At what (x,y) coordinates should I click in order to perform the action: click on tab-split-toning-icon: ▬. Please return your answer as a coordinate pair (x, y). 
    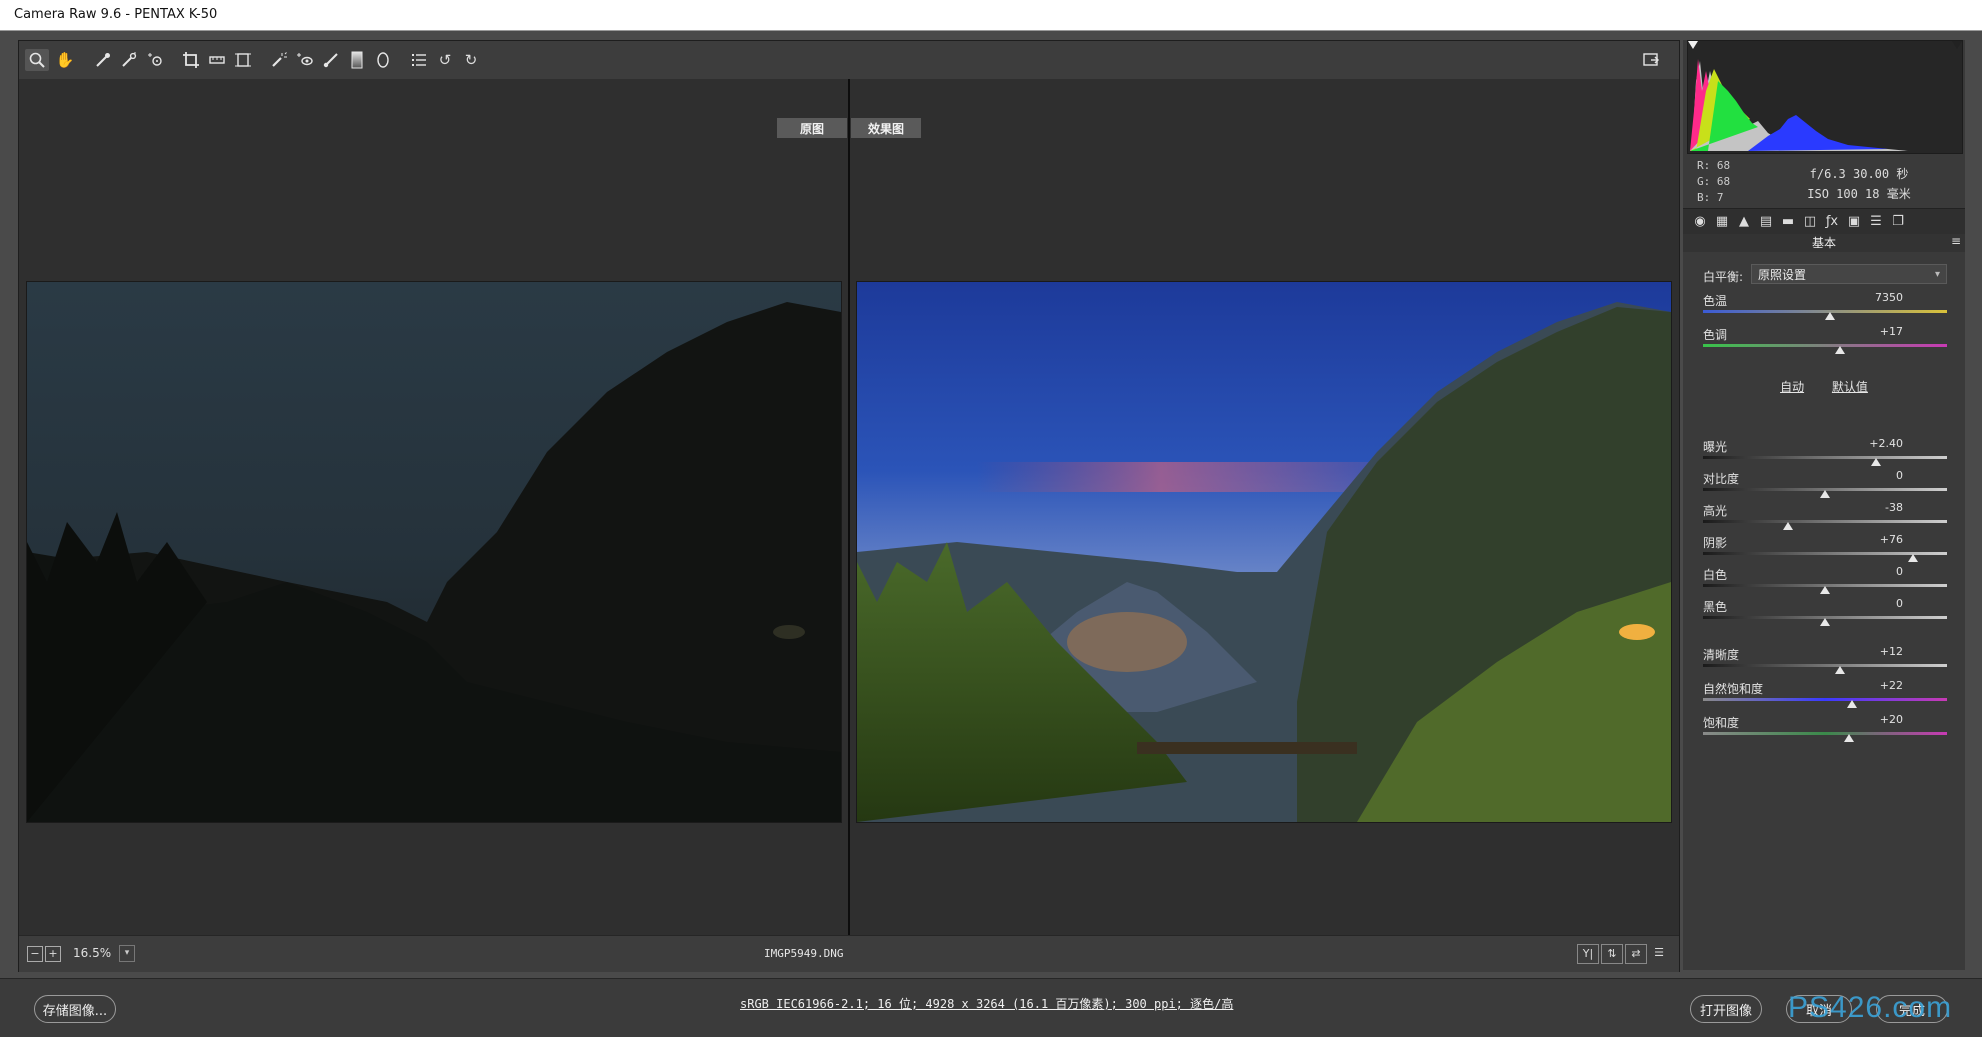
    Looking at the image, I should click on (1788, 222).